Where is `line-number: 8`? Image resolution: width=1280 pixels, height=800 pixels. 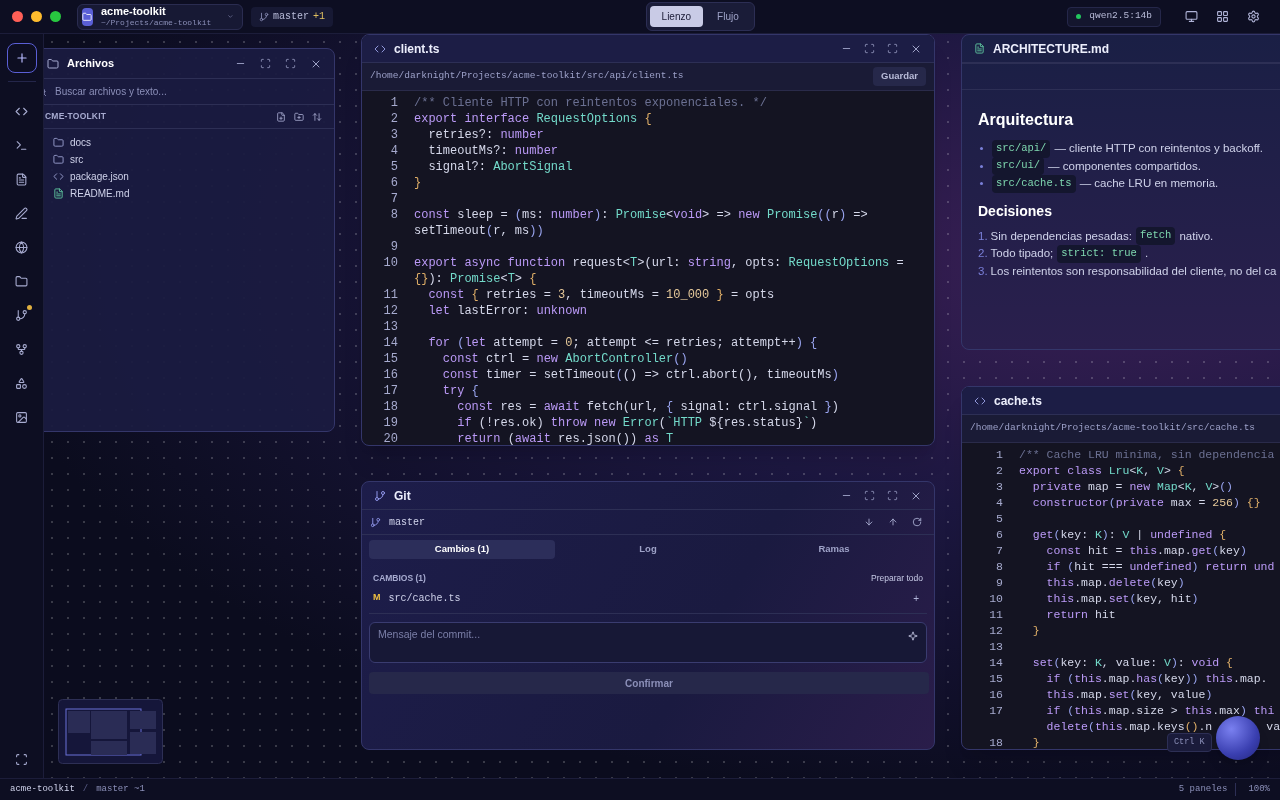
line-number: 8 is located at coordinates (394, 215).